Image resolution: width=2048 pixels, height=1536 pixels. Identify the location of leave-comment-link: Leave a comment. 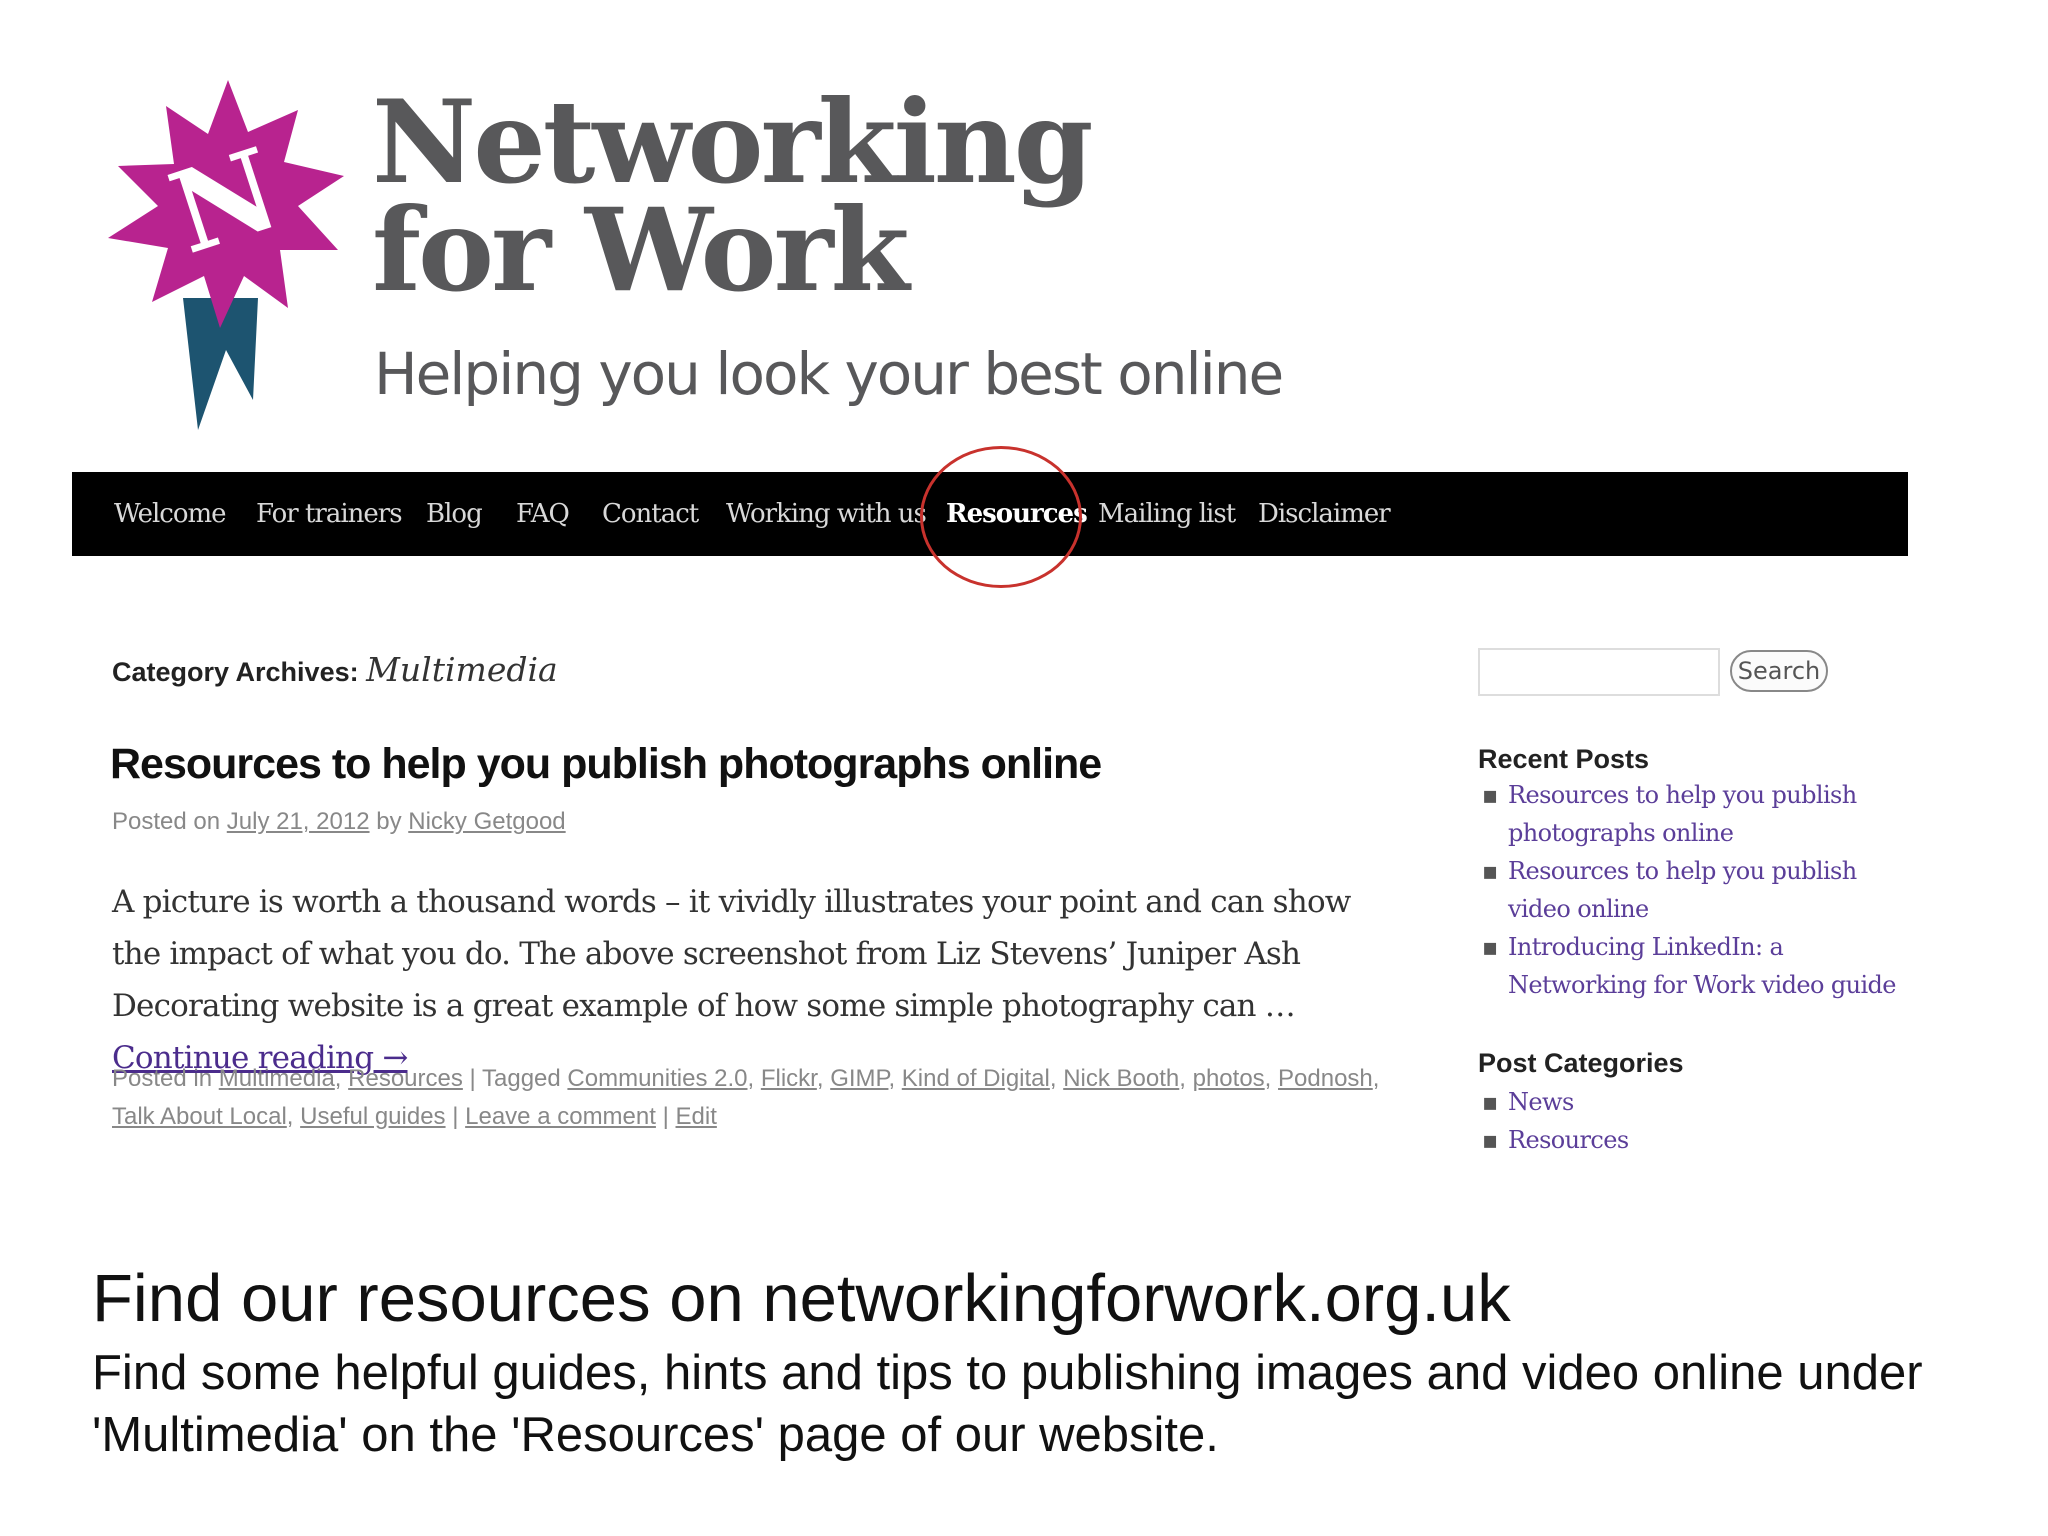
(560, 1116).